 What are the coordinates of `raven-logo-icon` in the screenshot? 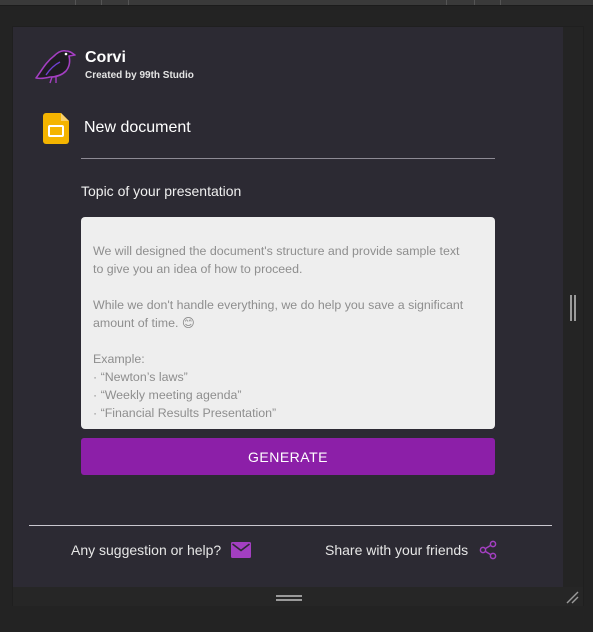 It's located at (55, 66).